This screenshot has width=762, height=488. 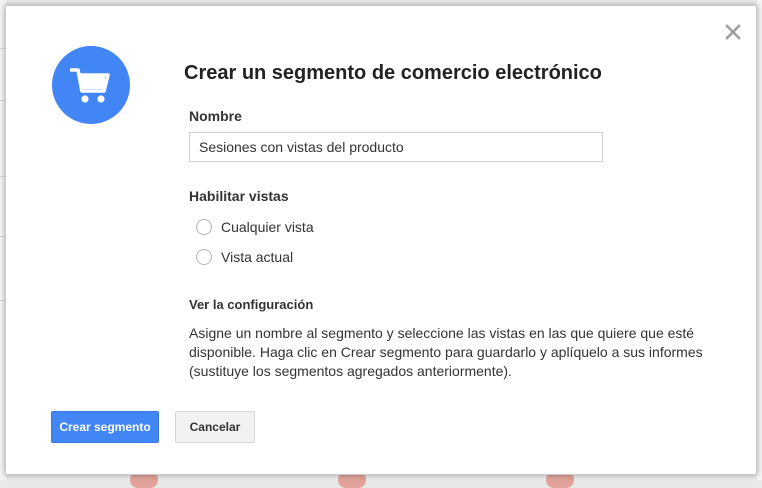 What do you see at coordinates (759, 240) in the screenshot?
I see `background-panel-right` at bounding box center [759, 240].